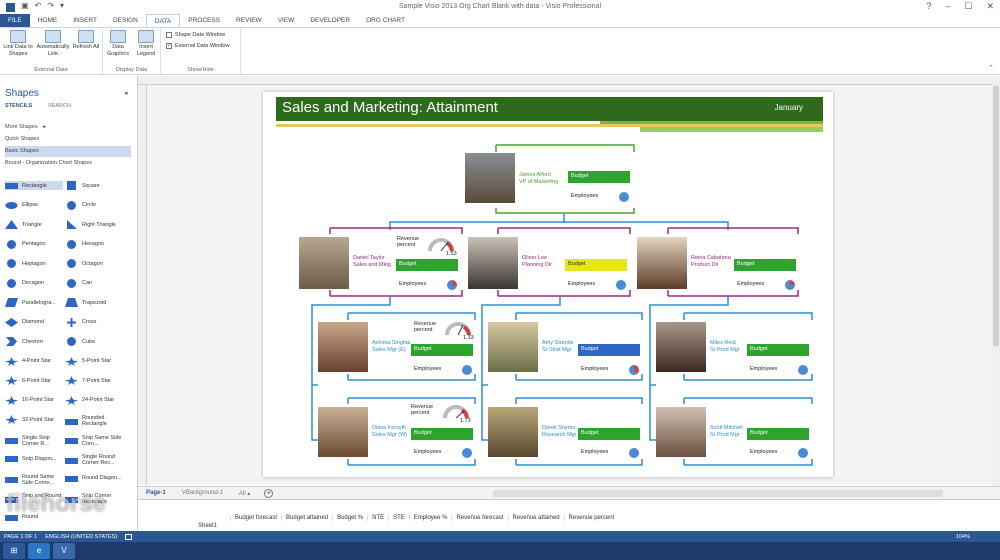 The image size is (1000, 560). What do you see at coordinates (711, 258) in the screenshot?
I see `node-name: Reina Cabatana` at bounding box center [711, 258].